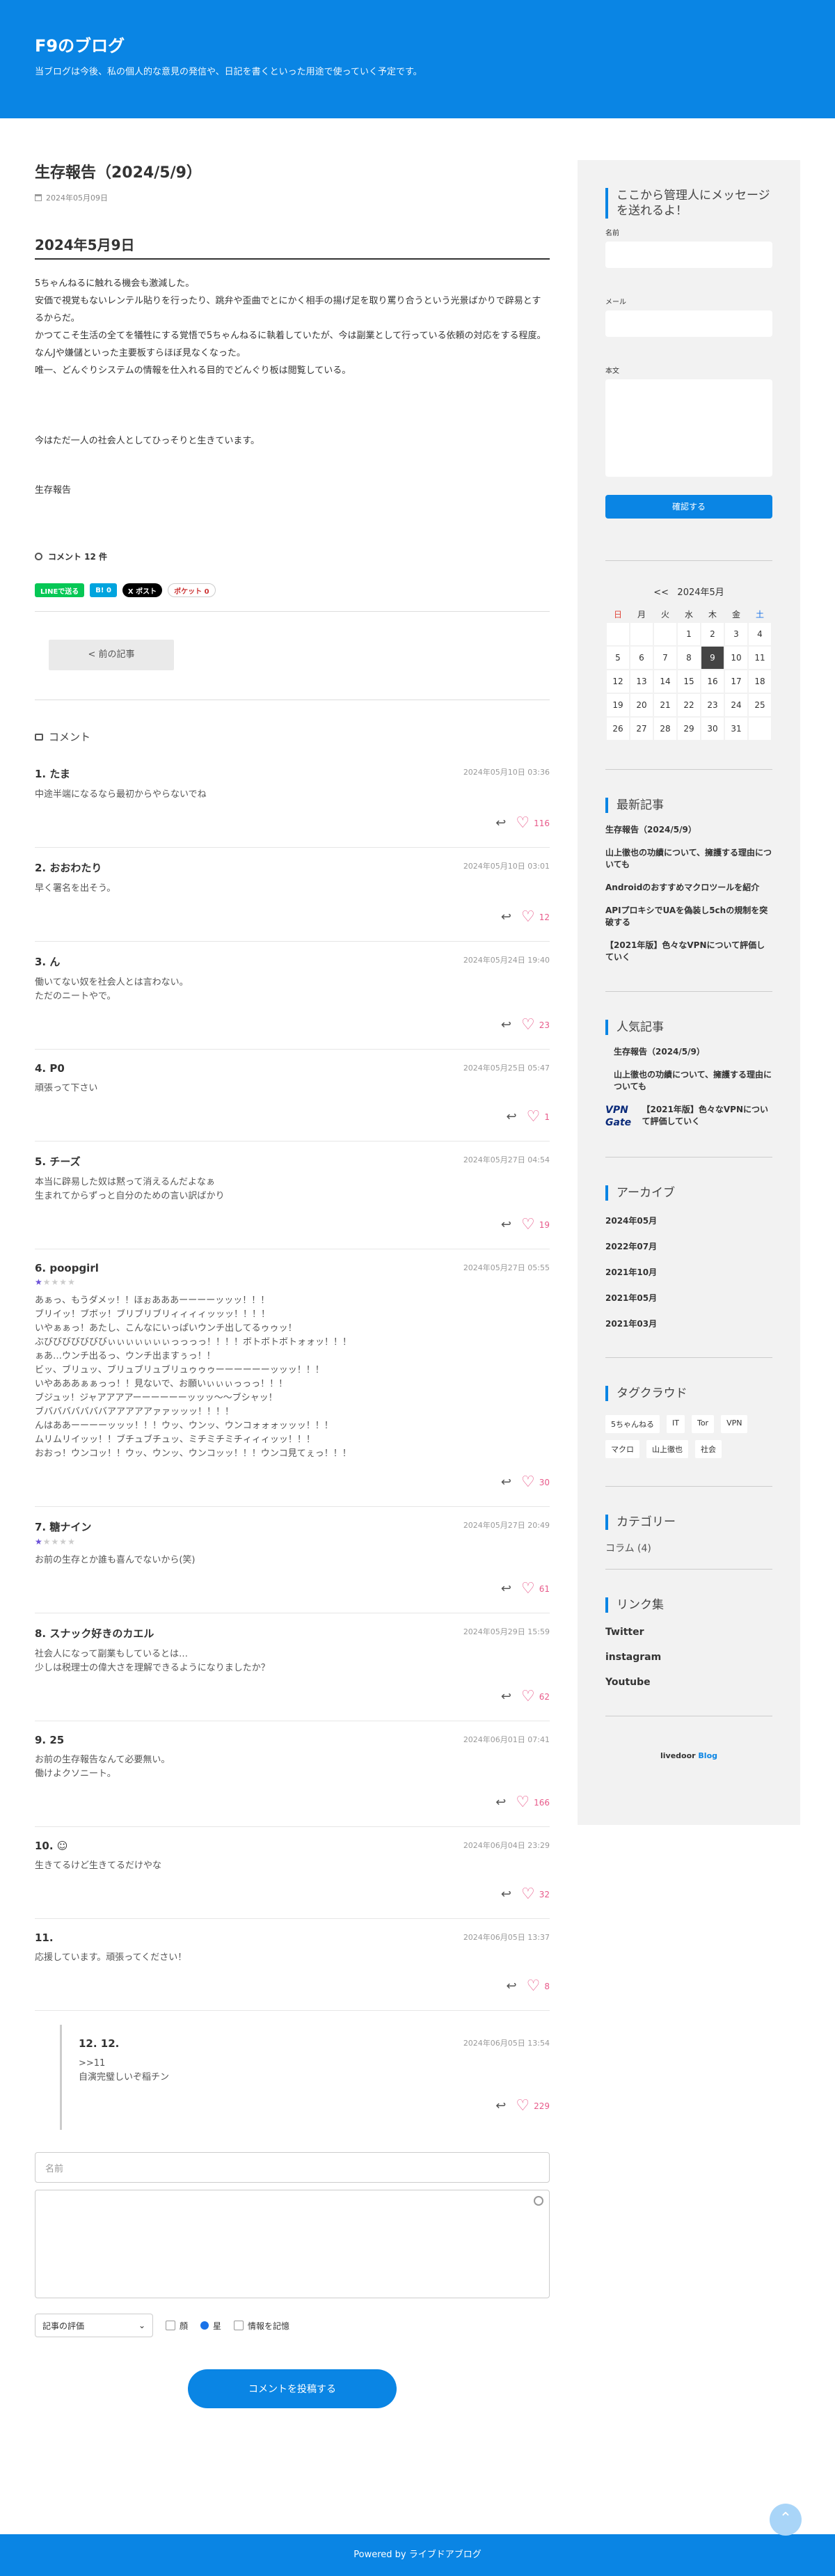 The height and width of the screenshot is (2576, 835). What do you see at coordinates (688, 1220) in the screenshot?
I see `archive-link: 2024年05月` at bounding box center [688, 1220].